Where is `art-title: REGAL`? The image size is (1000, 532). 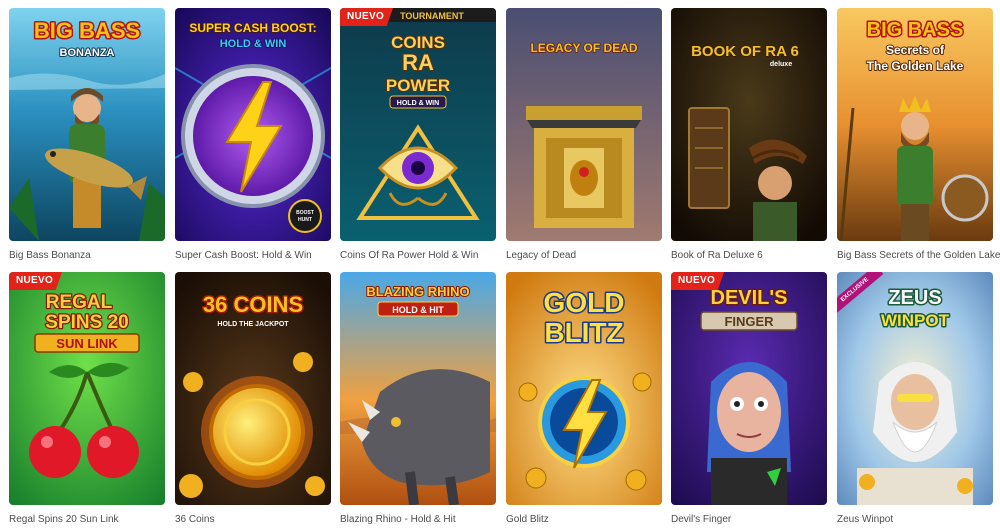
art-title: REGAL is located at coordinates (79, 302).